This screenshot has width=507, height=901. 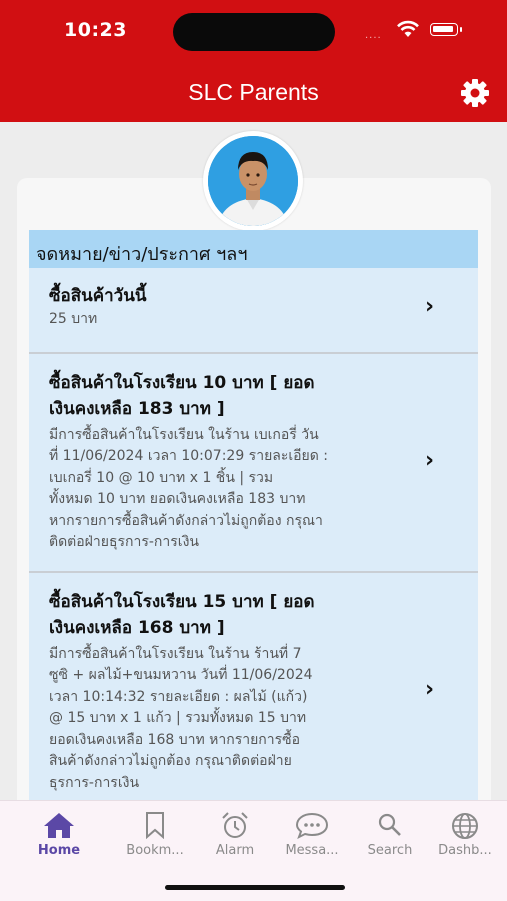 What do you see at coordinates (253, 310) in the screenshot?
I see `list-item: ซื้อสินค้าวันนี้ 25 บาท ›` at bounding box center [253, 310].